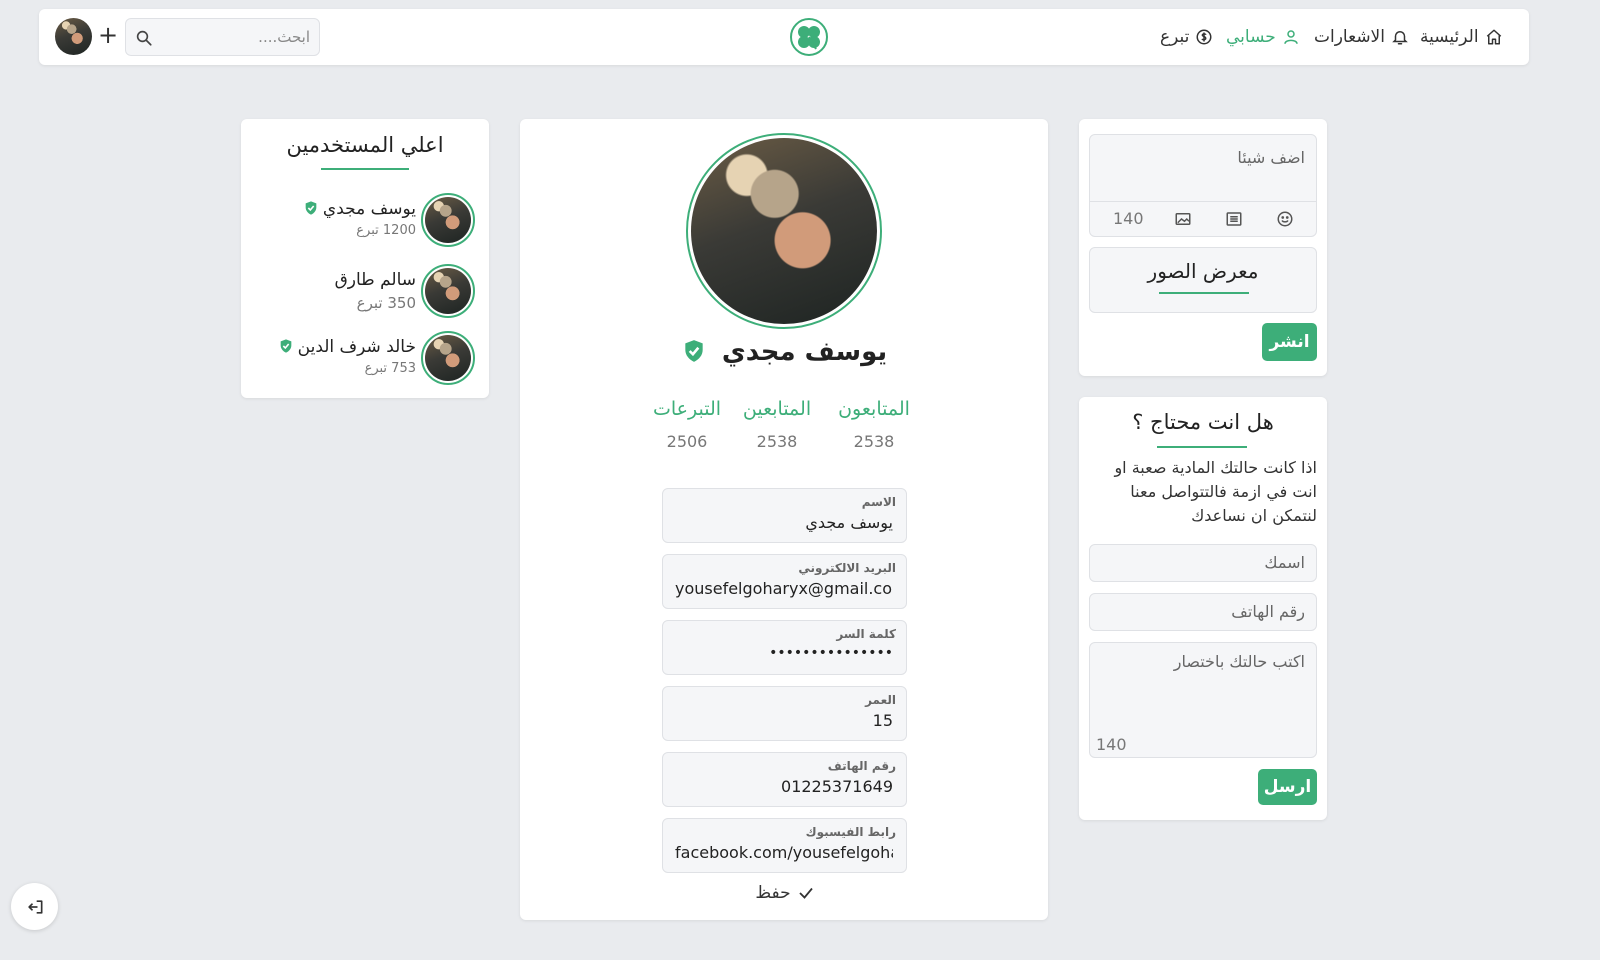 The width and height of the screenshot is (1600, 960). I want to click on profile-avatar, so click(784, 231).